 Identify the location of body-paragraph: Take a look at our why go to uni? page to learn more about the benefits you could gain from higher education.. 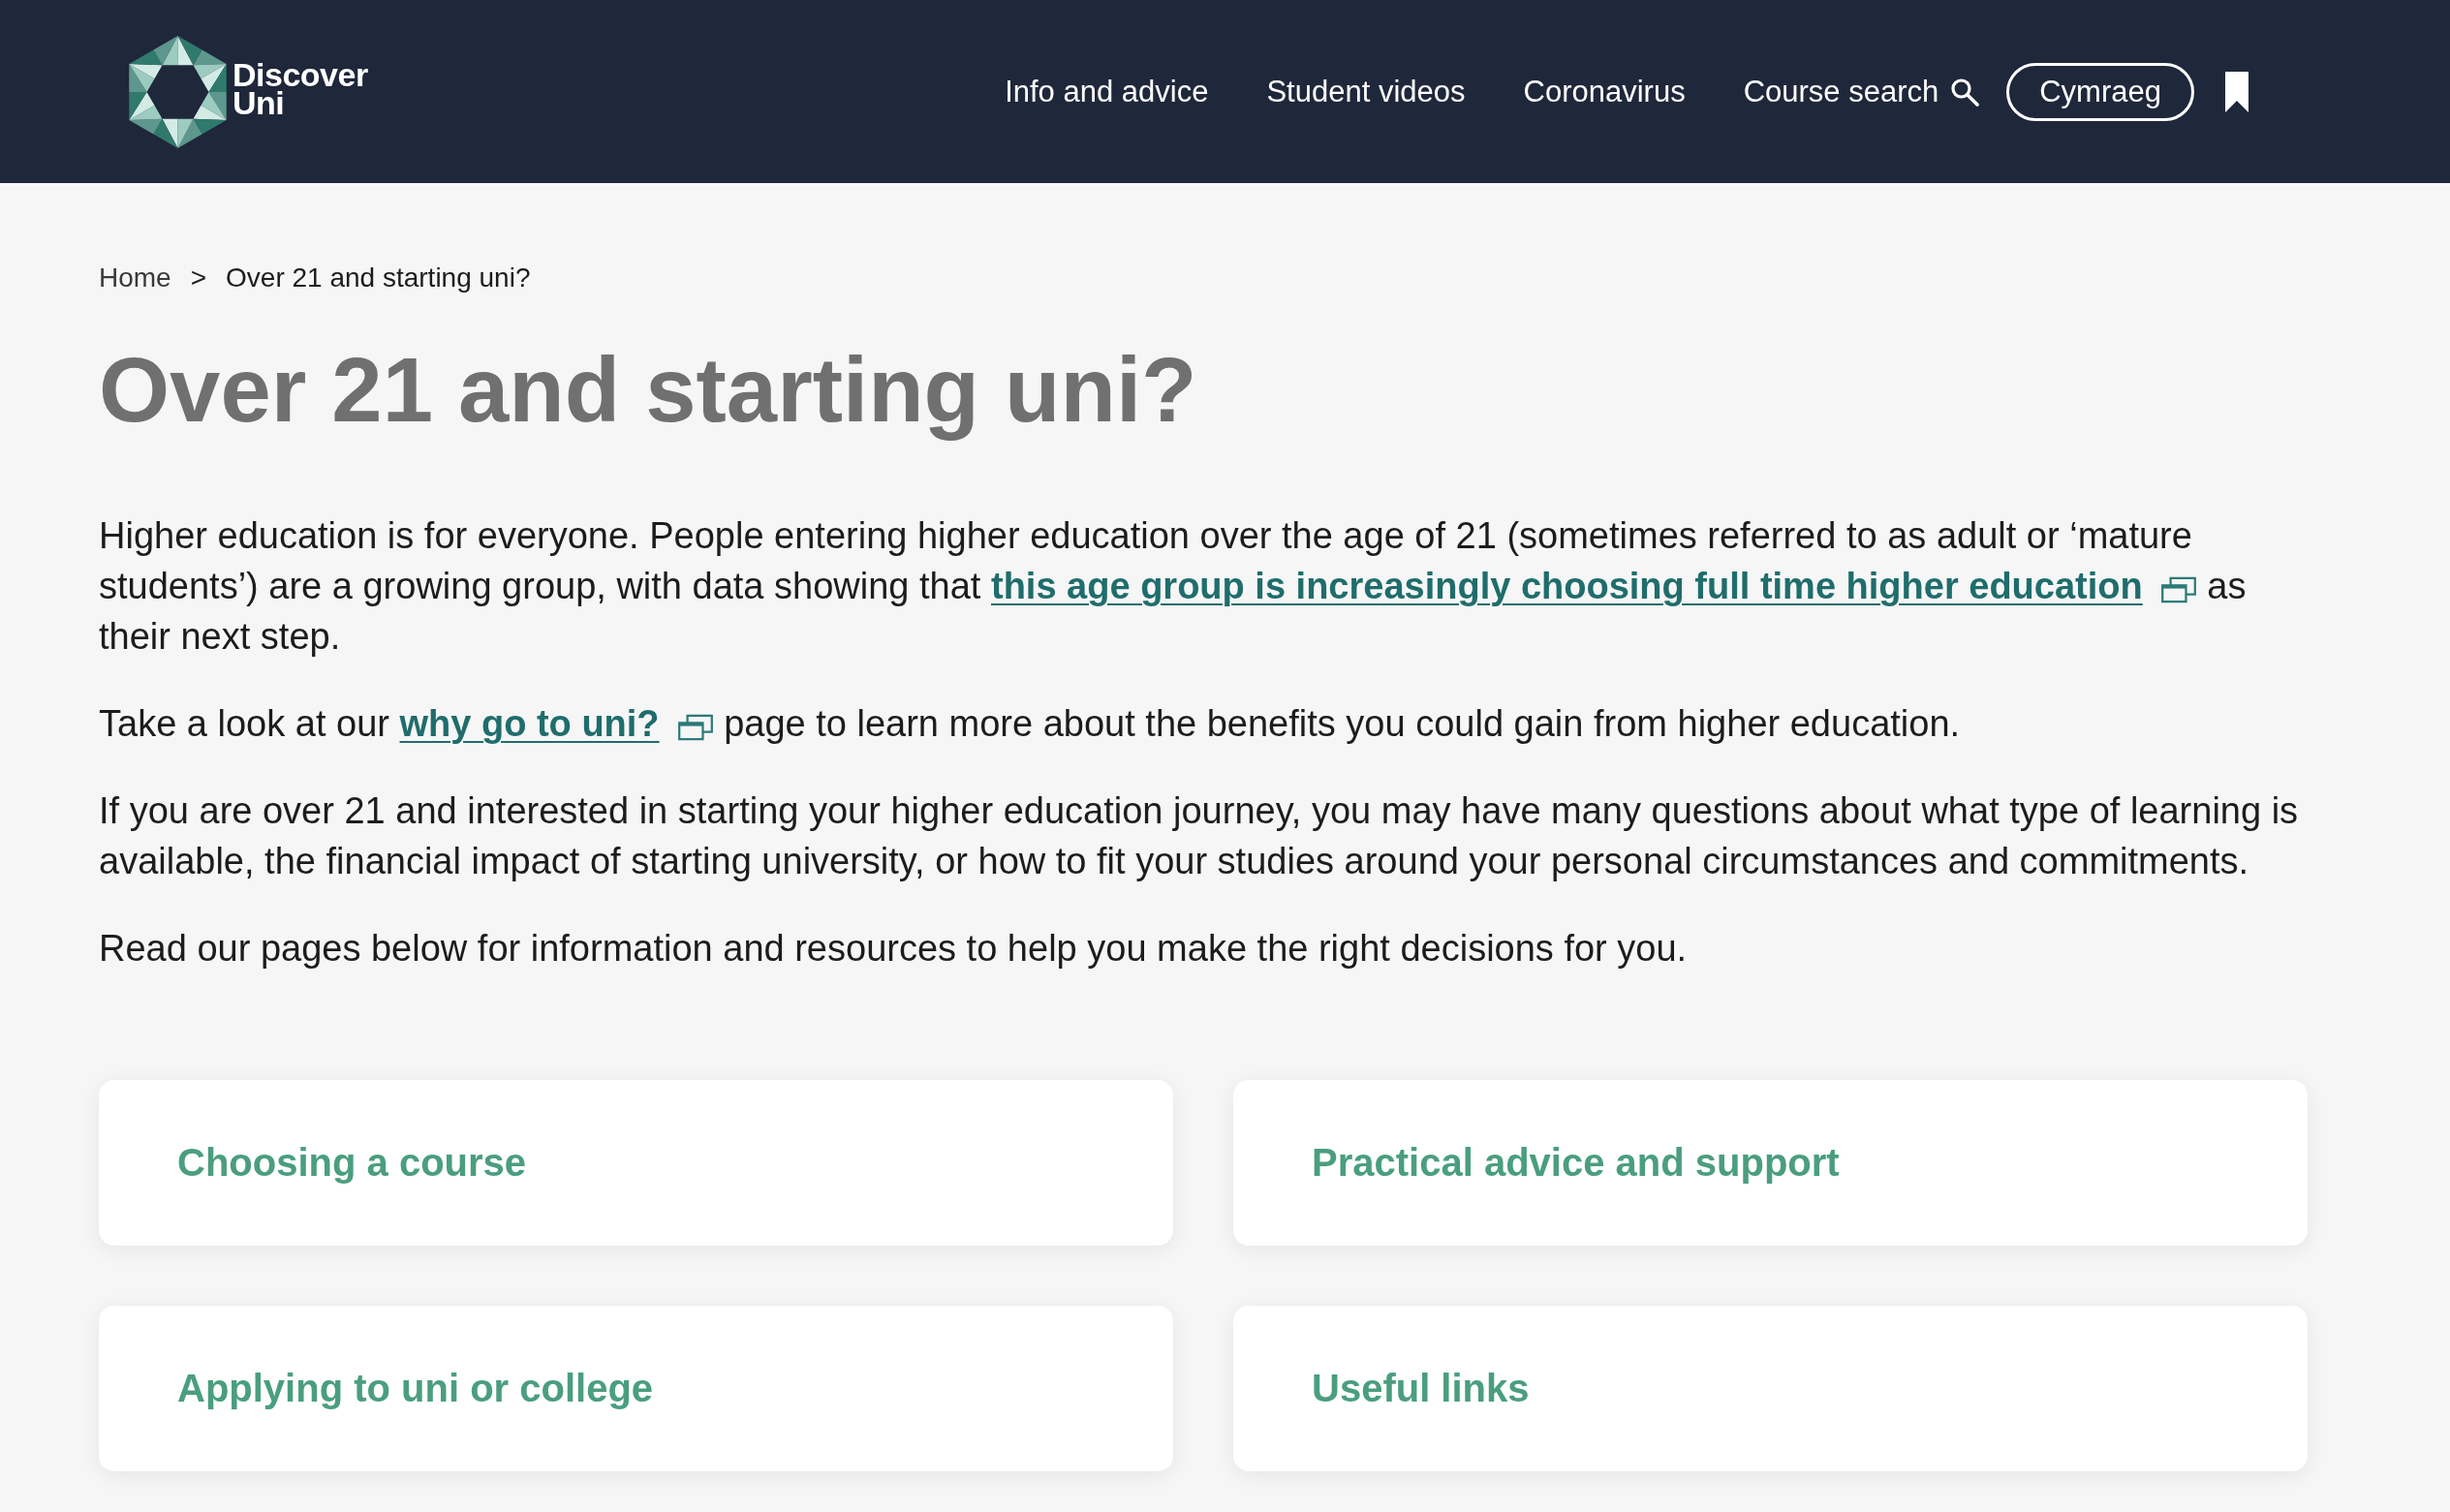
(1030, 724).